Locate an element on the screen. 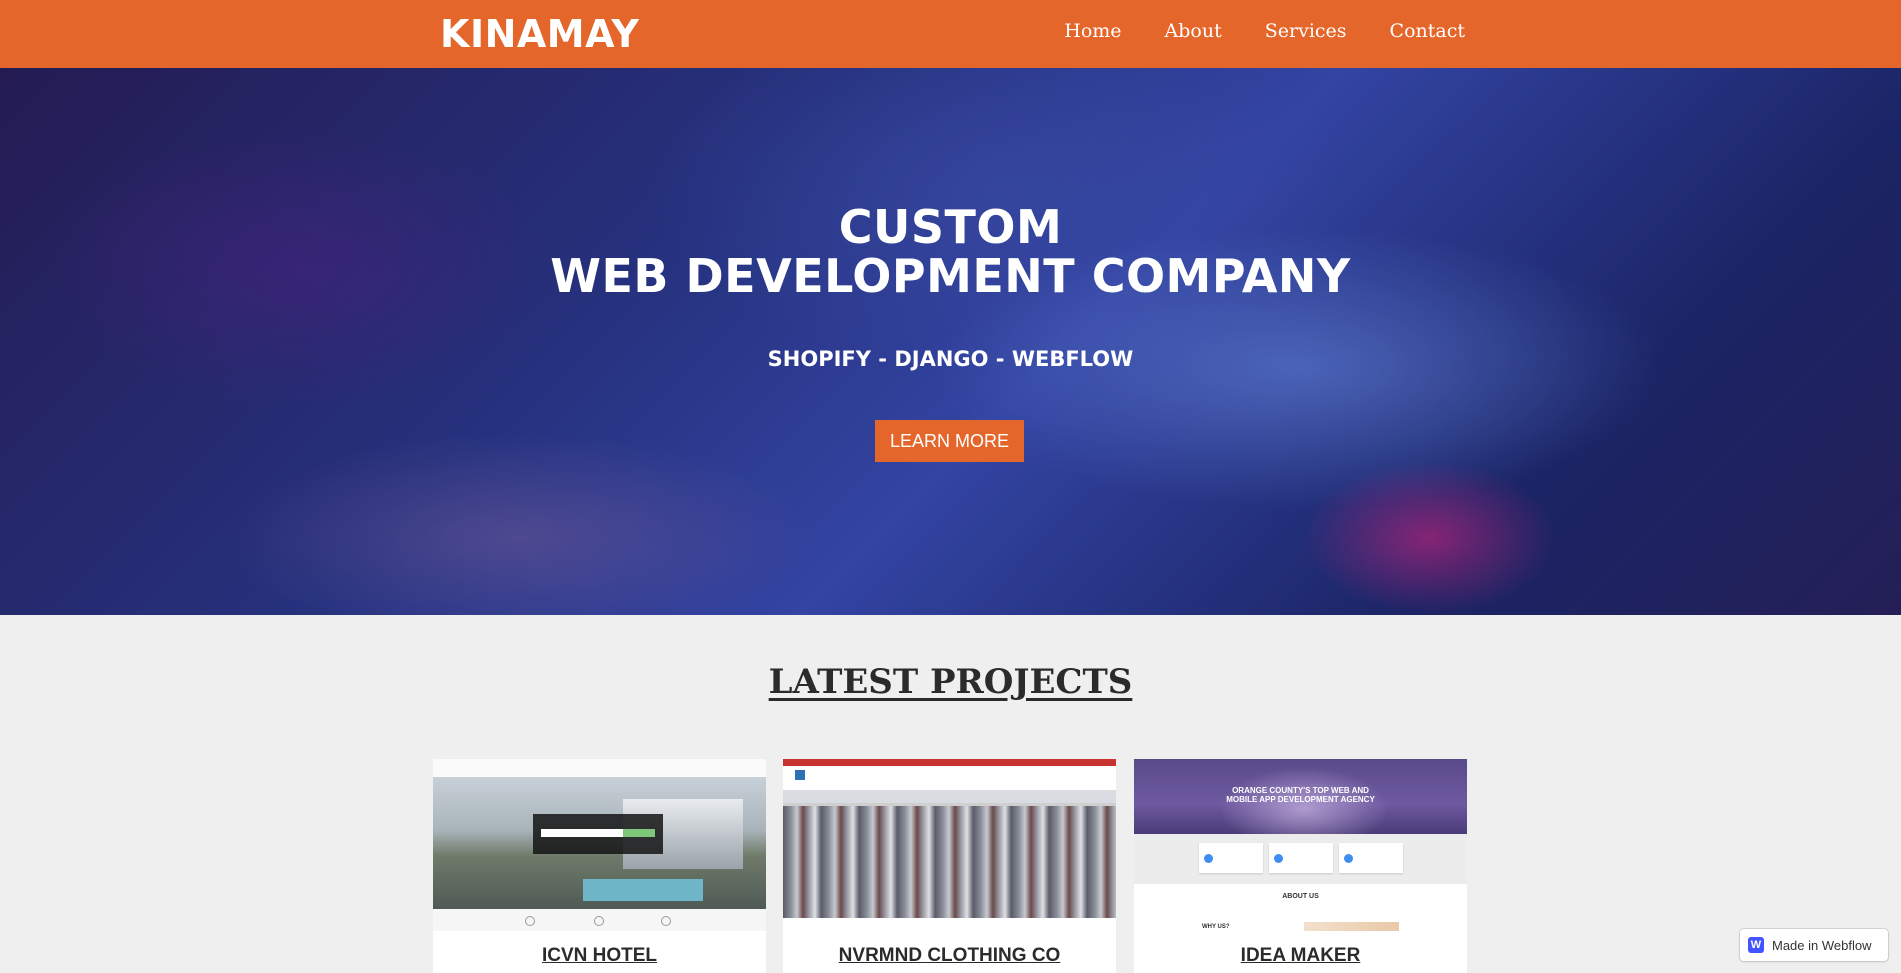 The width and height of the screenshot is (1901, 973). project-card-icvn-hotel: ICVN HOTEL is located at coordinates (599, 866).